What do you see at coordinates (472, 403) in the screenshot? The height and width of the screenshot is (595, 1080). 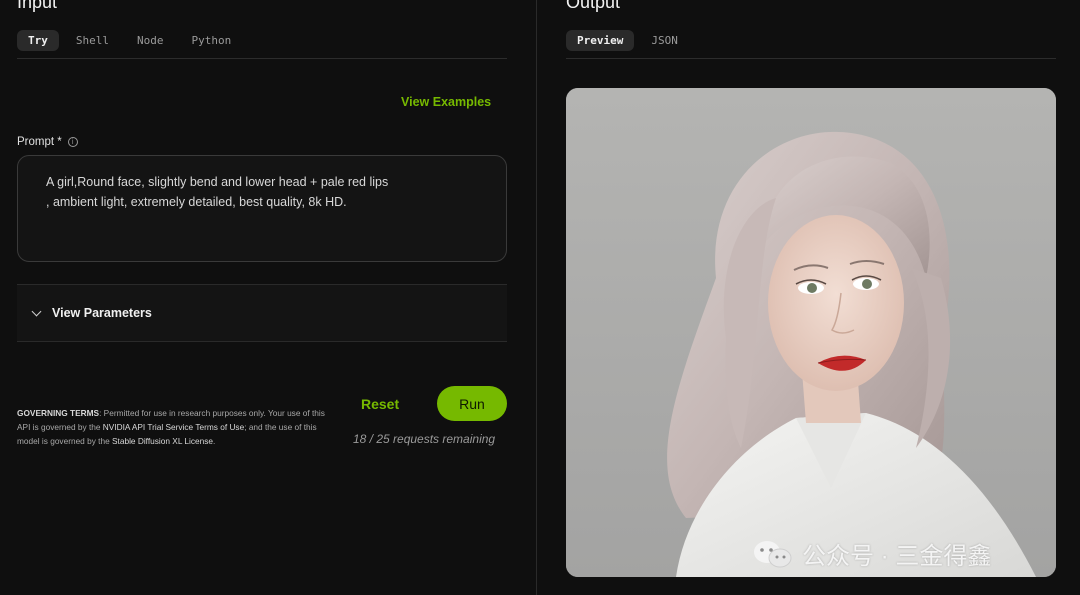 I see `run-button: Run` at bounding box center [472, 403].